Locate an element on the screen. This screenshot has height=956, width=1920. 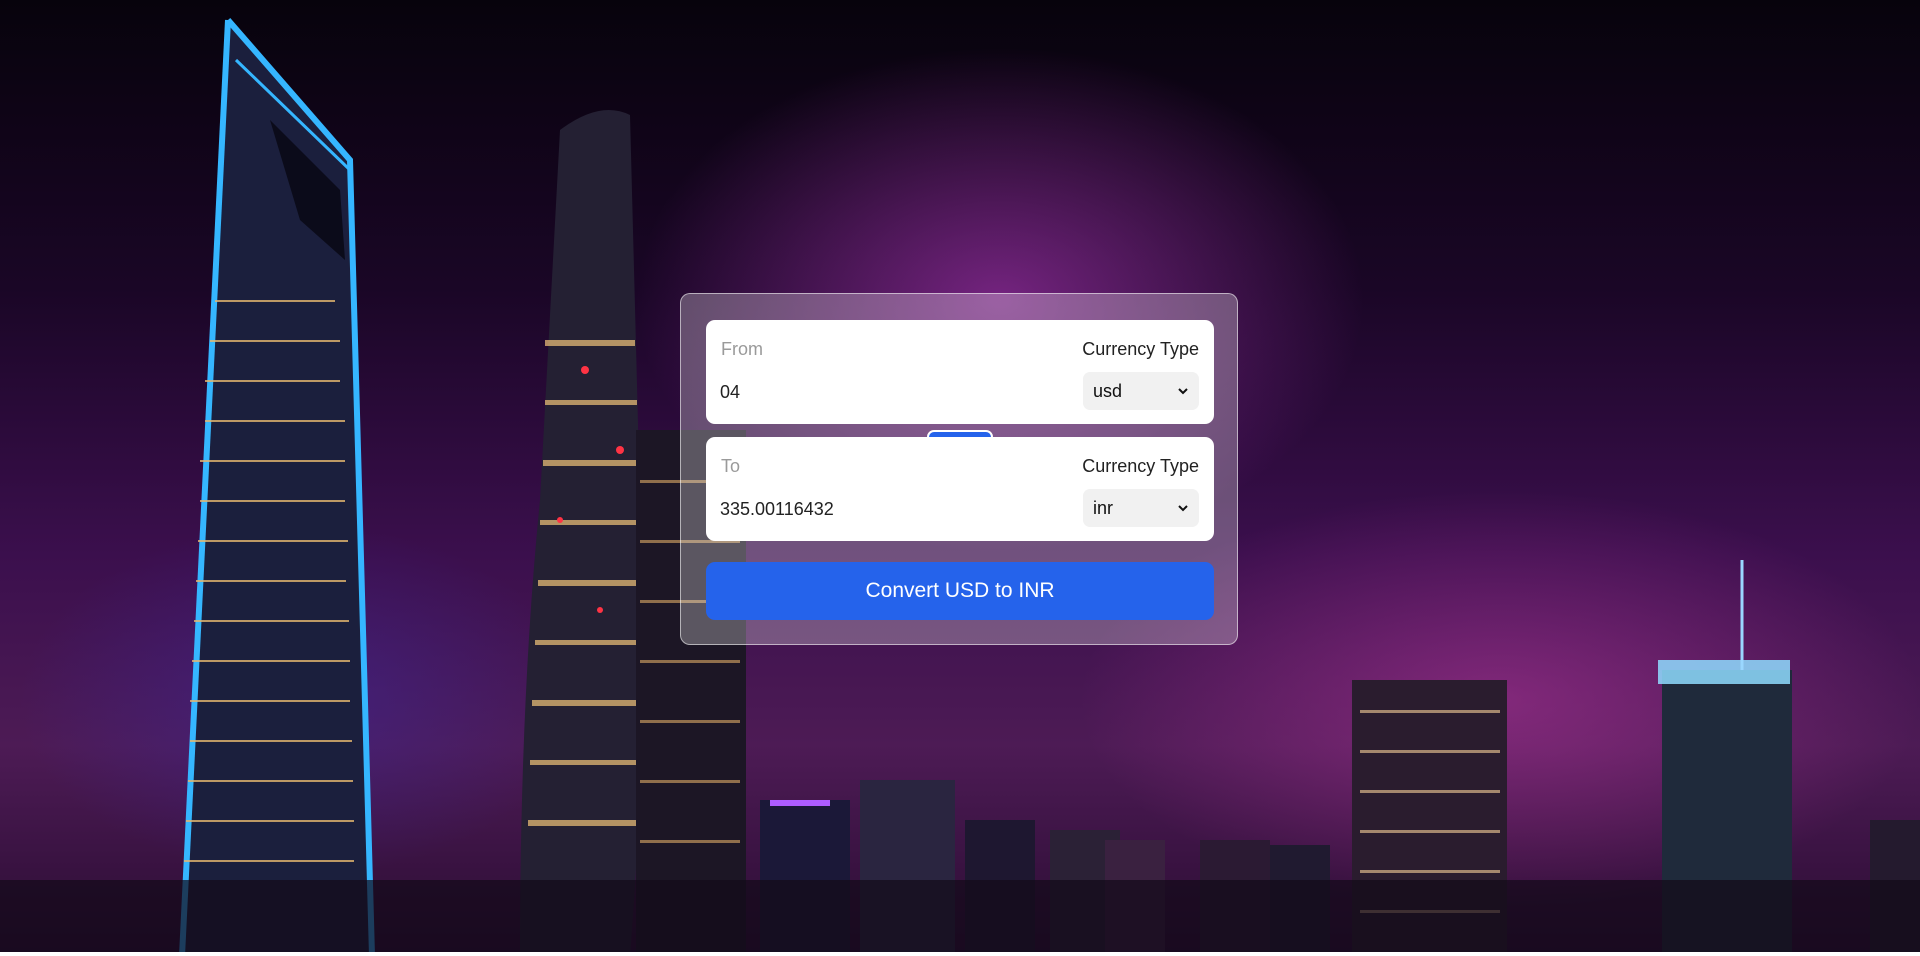
to-currency-select: inr is located at coordinates (1141, 508).